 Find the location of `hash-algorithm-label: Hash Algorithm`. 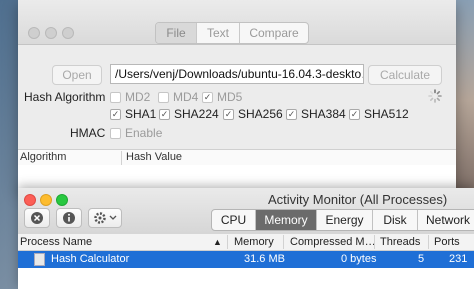

hash-algorithm-label: Hash Algorithm is located at coordinates (65, 97).